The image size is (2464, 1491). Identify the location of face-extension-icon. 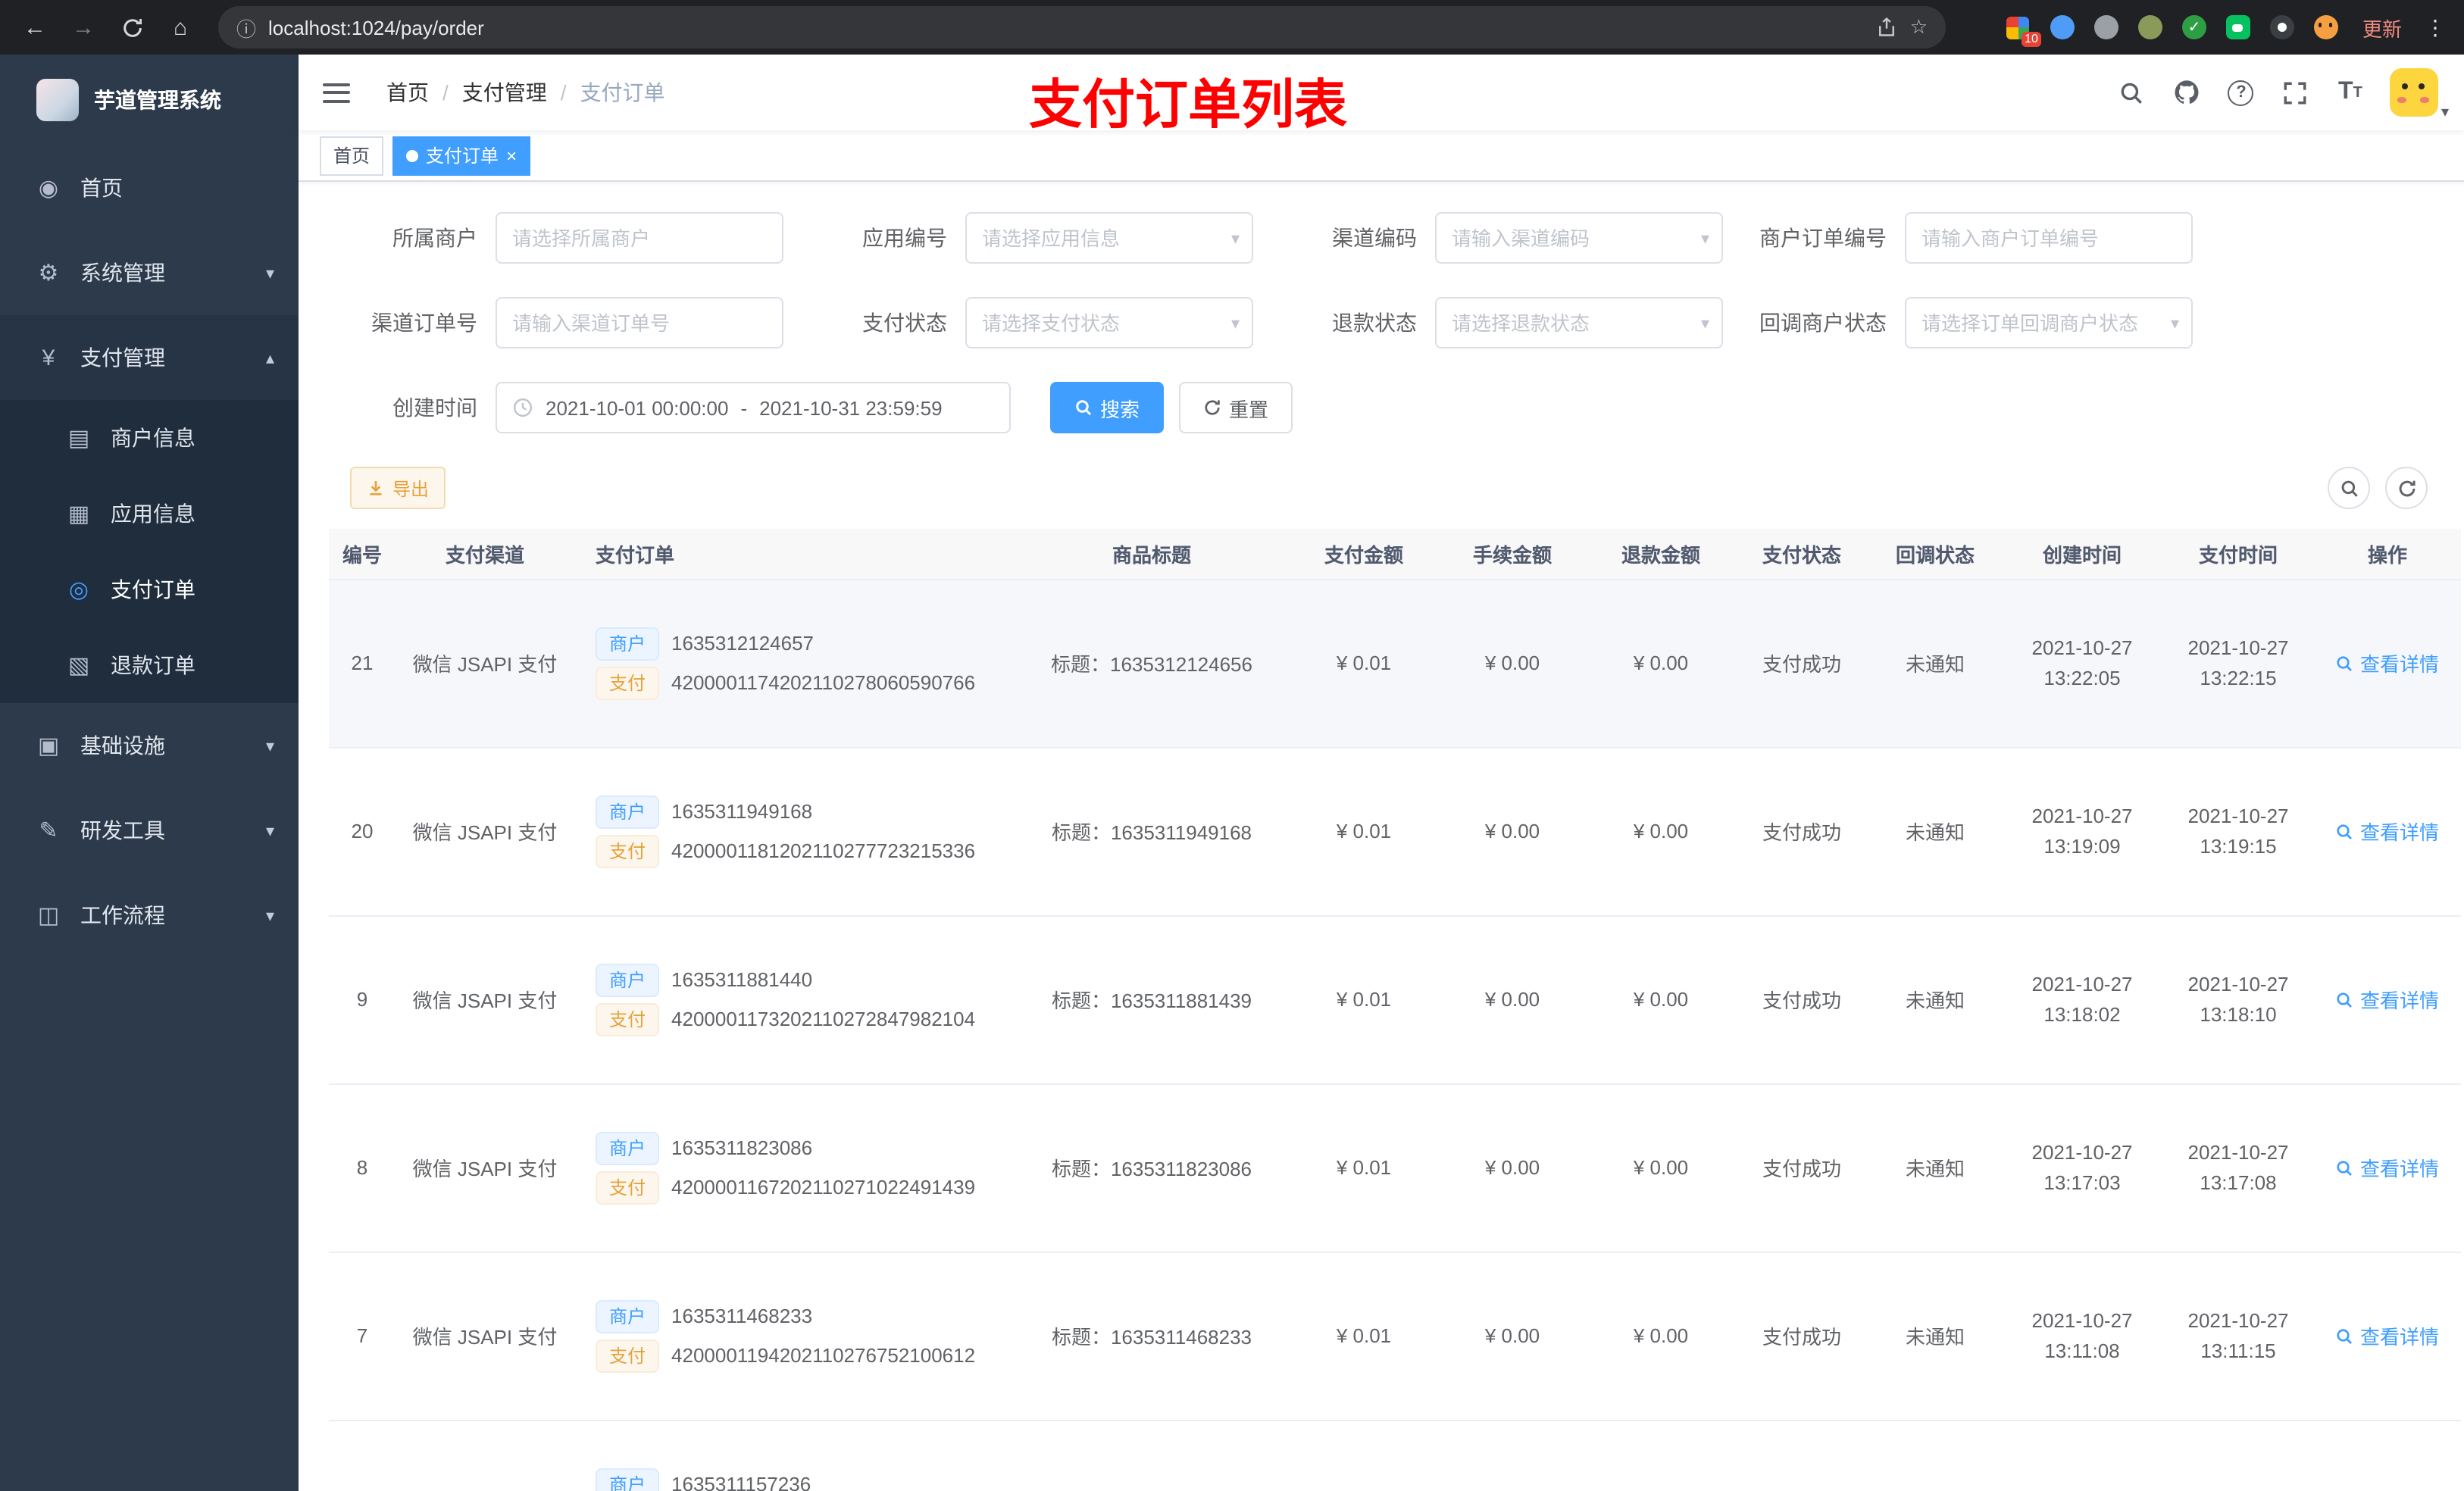
(2326, 27).